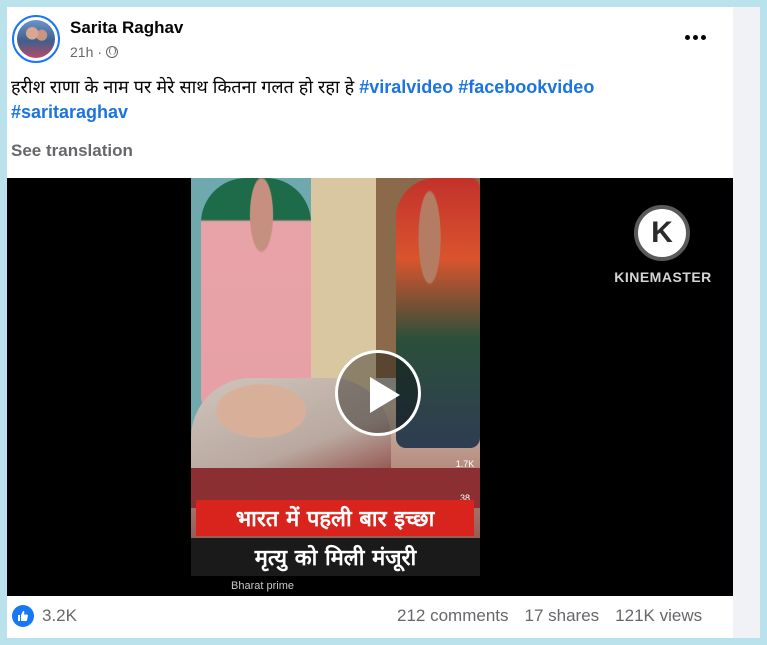 This screenshot has width=767, height=645. Describe the element at coordinates (663, 277) in the screenshot. I see `kinemaster-watermark: KINEMASTER` at that location.